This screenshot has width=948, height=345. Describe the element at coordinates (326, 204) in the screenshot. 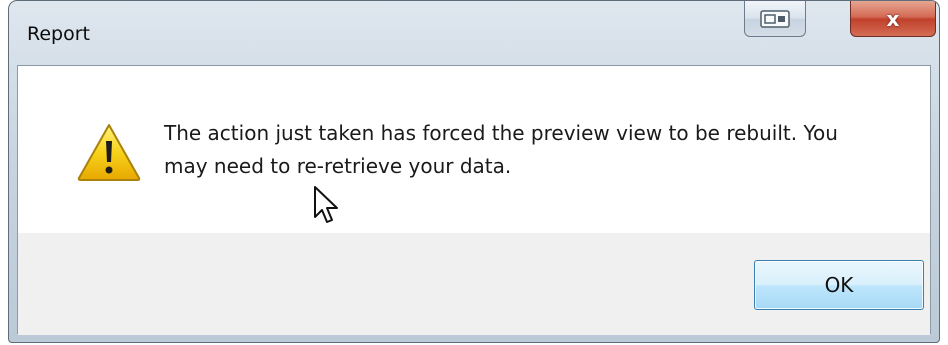

I see `mouse-cursor-icon` at that location.